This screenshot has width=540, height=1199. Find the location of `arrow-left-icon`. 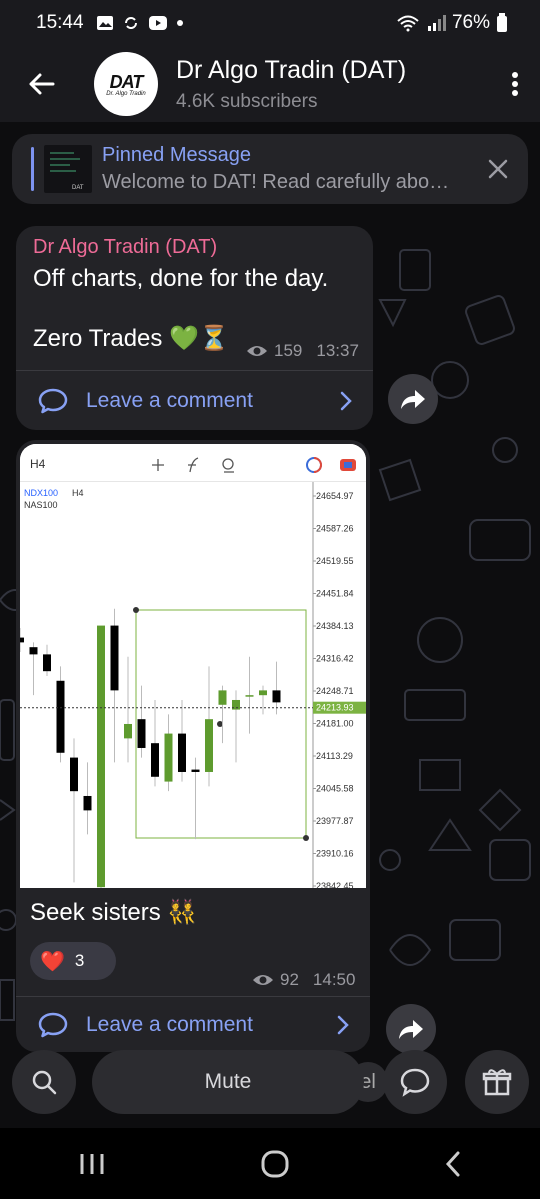

arrow-left-icon is located at coordinates (42, 84).